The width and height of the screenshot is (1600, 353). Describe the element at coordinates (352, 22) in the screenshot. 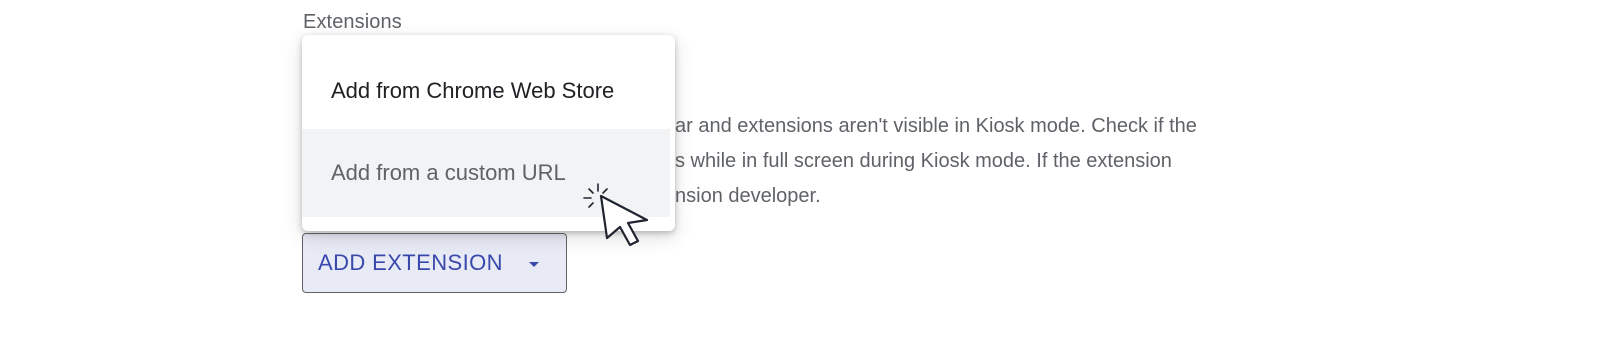

I see `section-title: Extensions` at that location.